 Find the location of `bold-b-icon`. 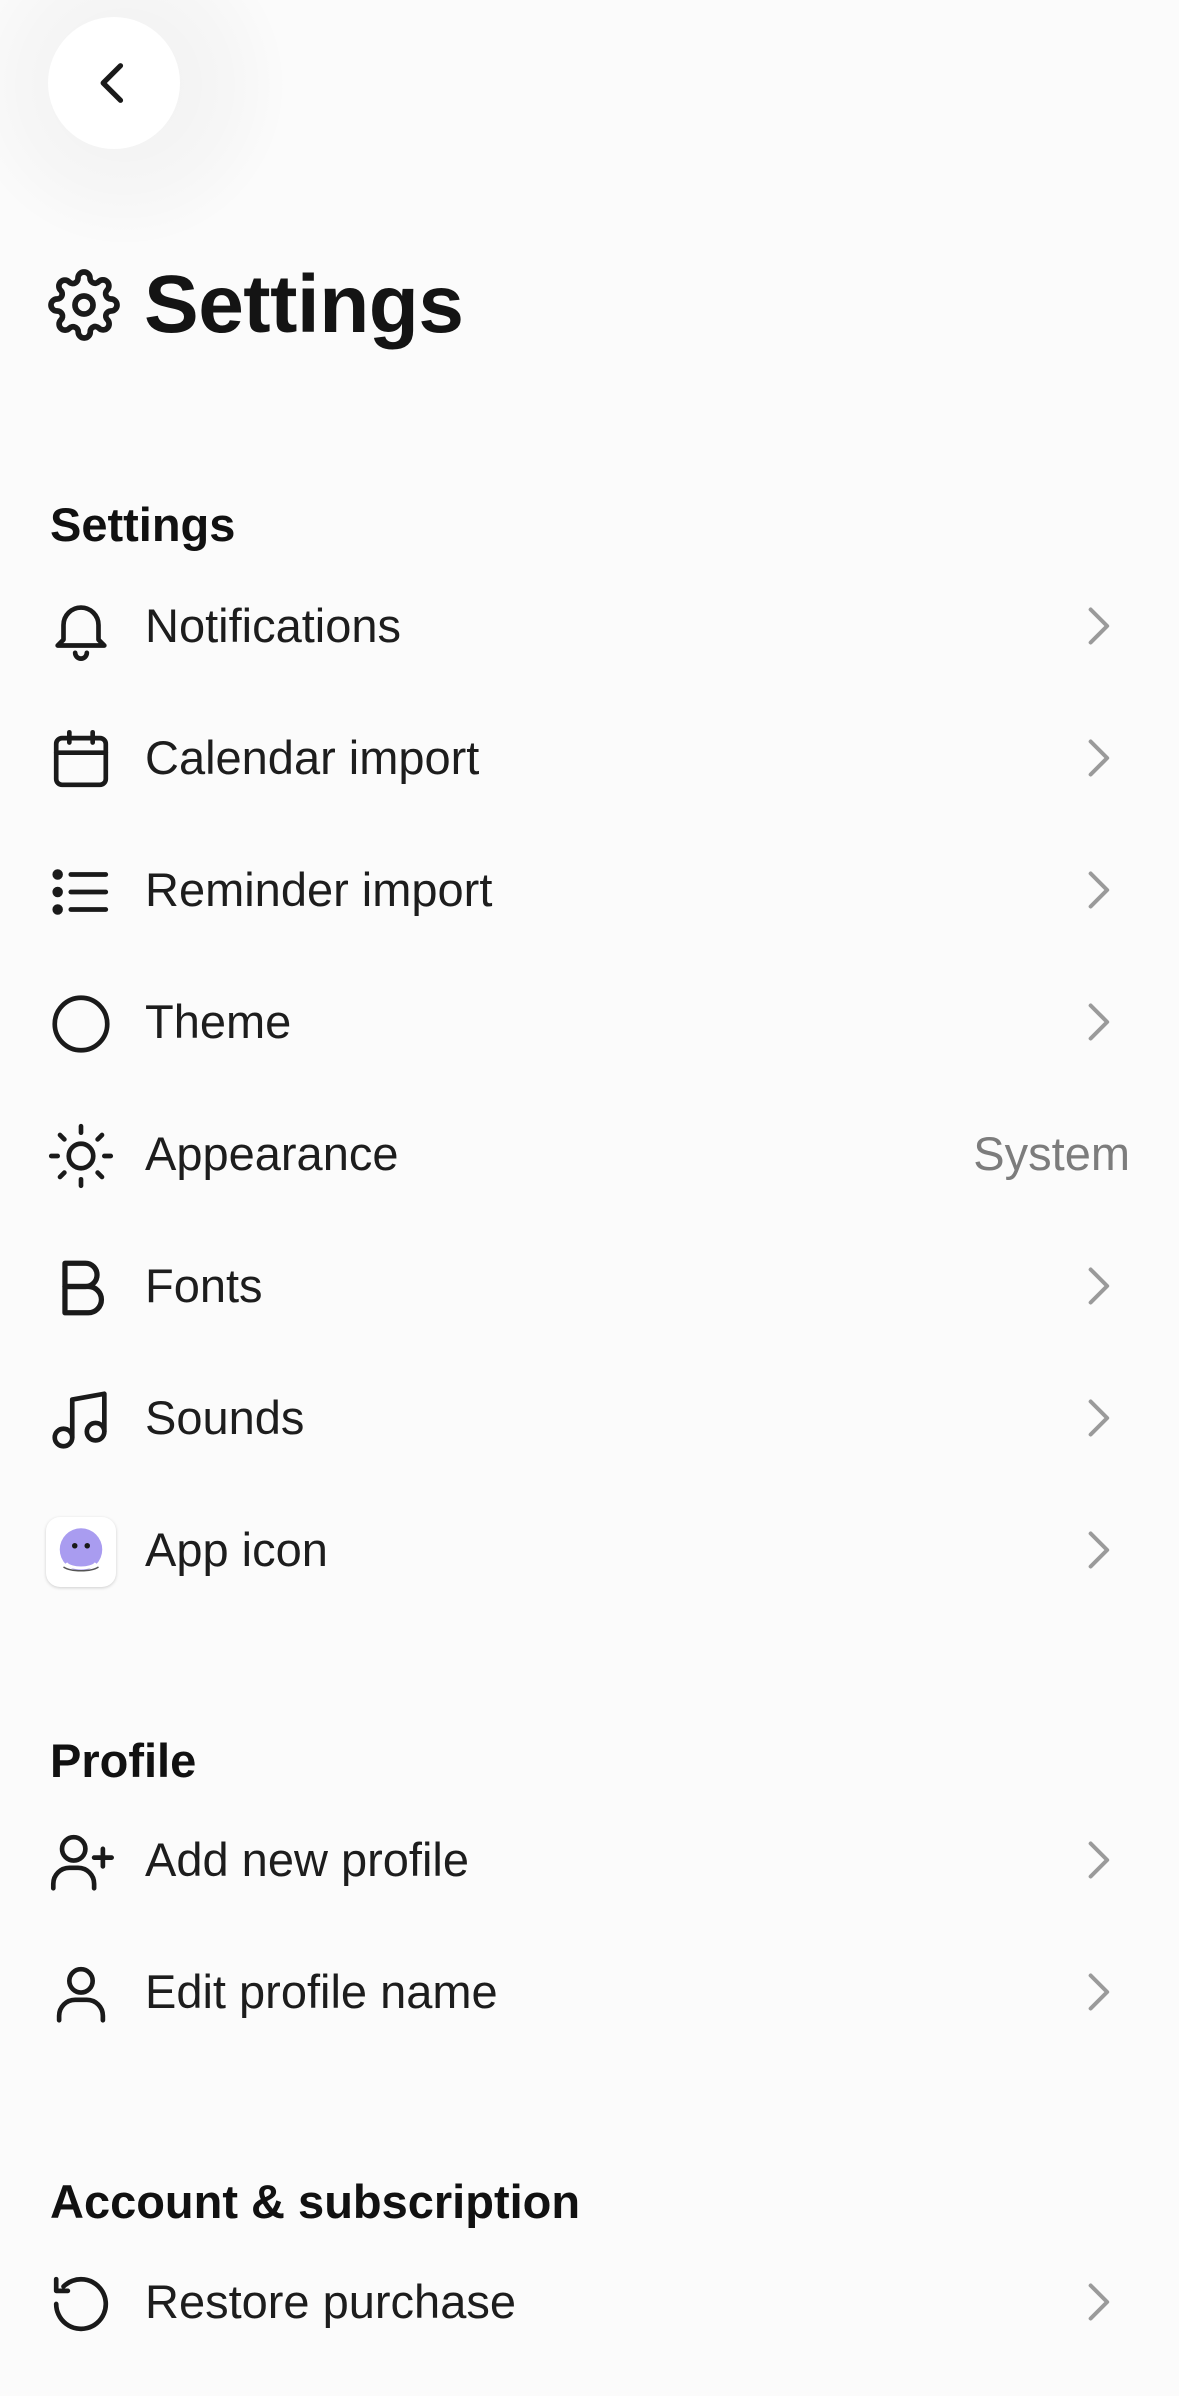

bold-b-icon is located at coordinates (83, 1288).